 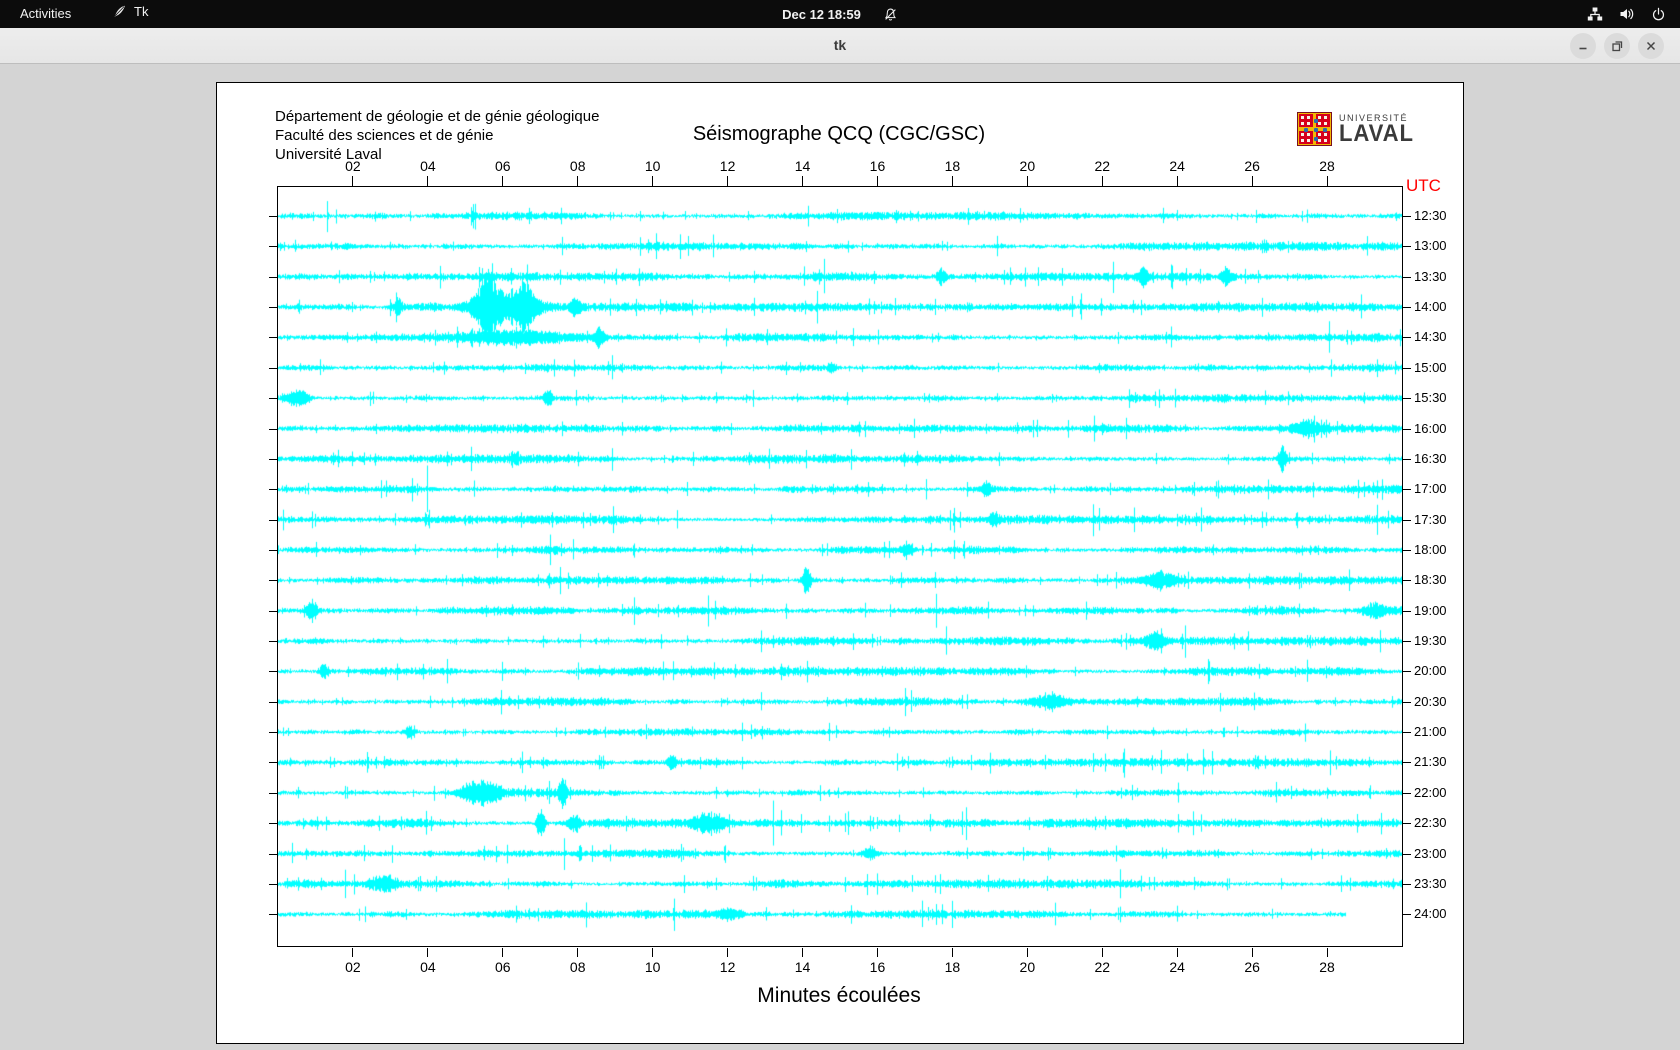 What do you see at coordinates (1430, 853) in the screenshot?
I see `row-time-label: 23:00` at bounding box center [1430, 853].